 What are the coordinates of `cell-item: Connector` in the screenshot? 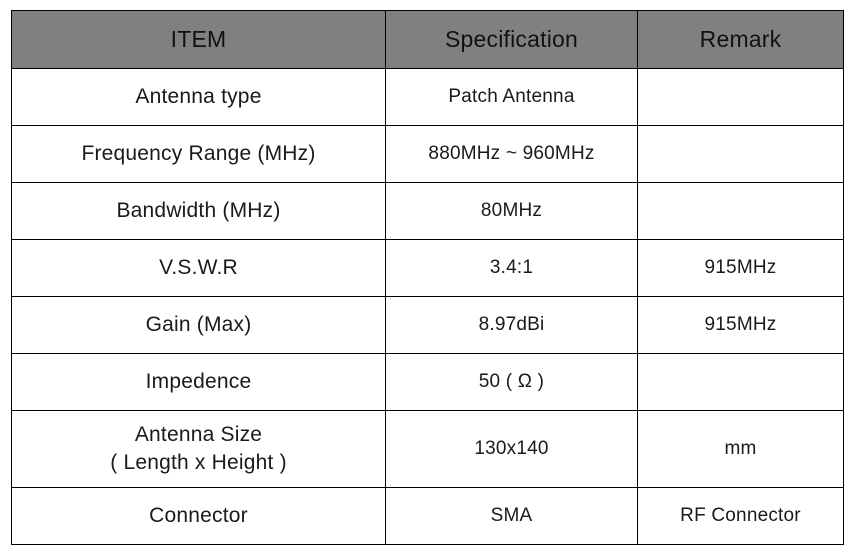 It's located at (198, 516).